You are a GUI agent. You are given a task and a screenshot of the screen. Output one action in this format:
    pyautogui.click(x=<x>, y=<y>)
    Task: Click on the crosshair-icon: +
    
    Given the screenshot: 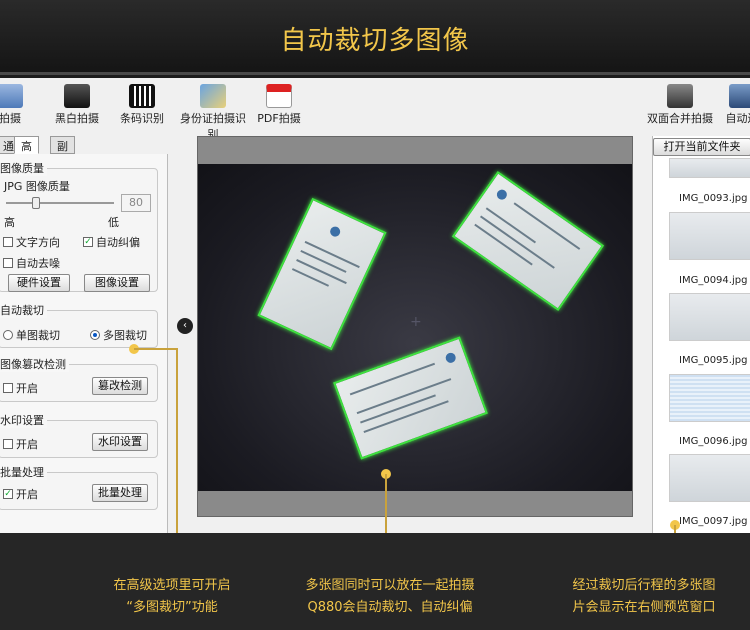 What is the action you would take?
    pyautogui.click(x=416, y=322)
    